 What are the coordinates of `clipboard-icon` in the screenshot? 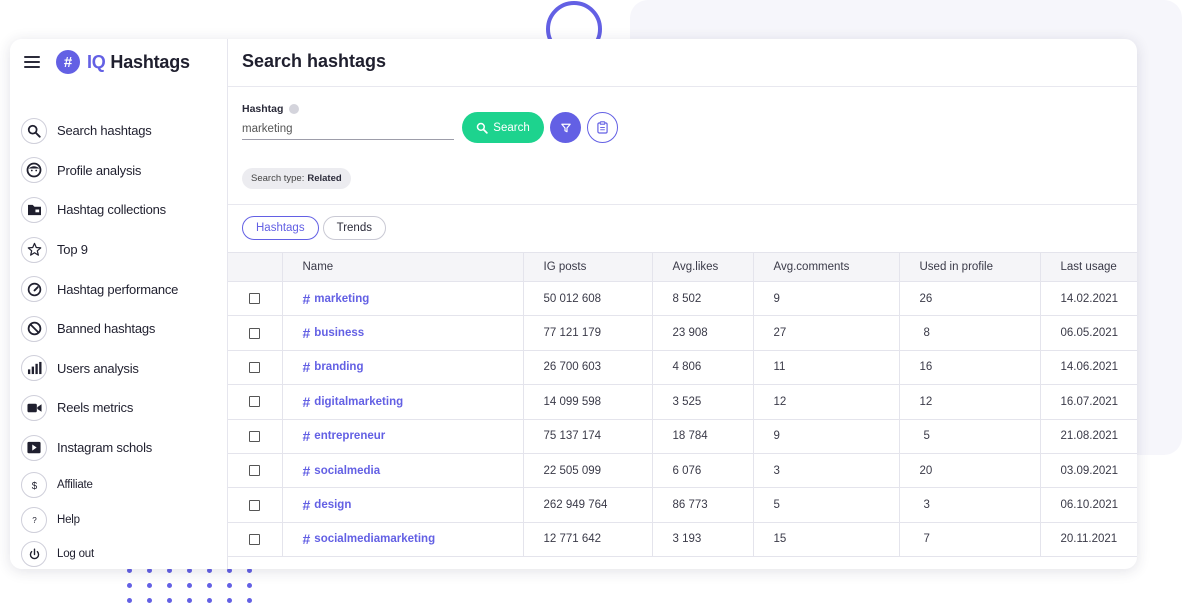 It's located at (602, 127).